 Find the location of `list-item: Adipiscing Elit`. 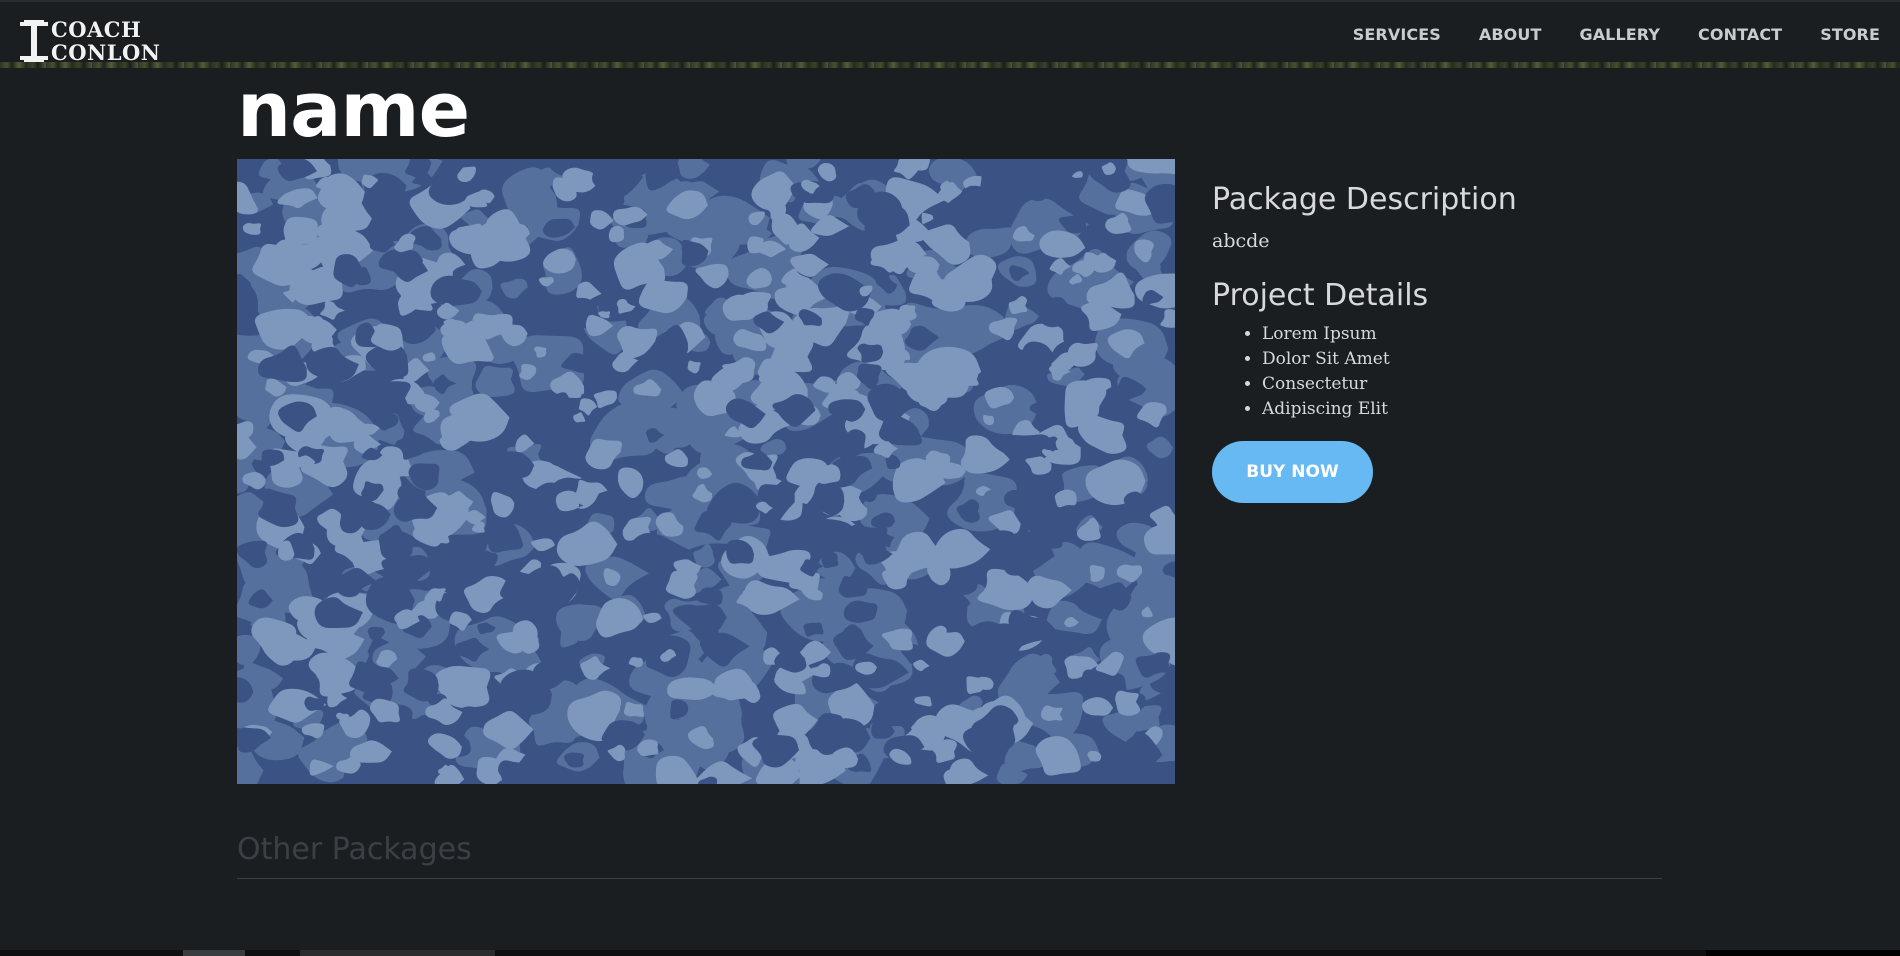

list-item: Adipiscing Elit is located at coordinates (1462, 409).